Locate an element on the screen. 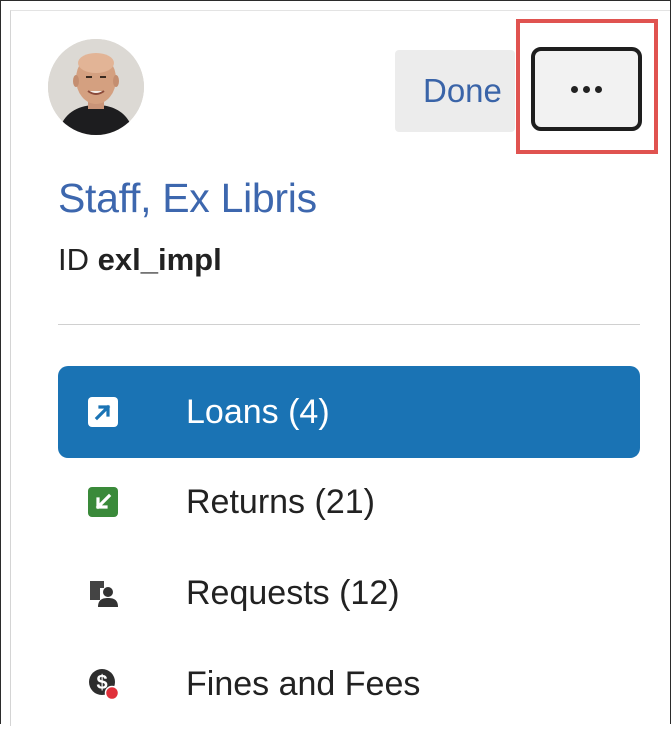 This screenshot has height=730, width=671. fines-dollar-icon: $ is located at coordinates (103, 685).